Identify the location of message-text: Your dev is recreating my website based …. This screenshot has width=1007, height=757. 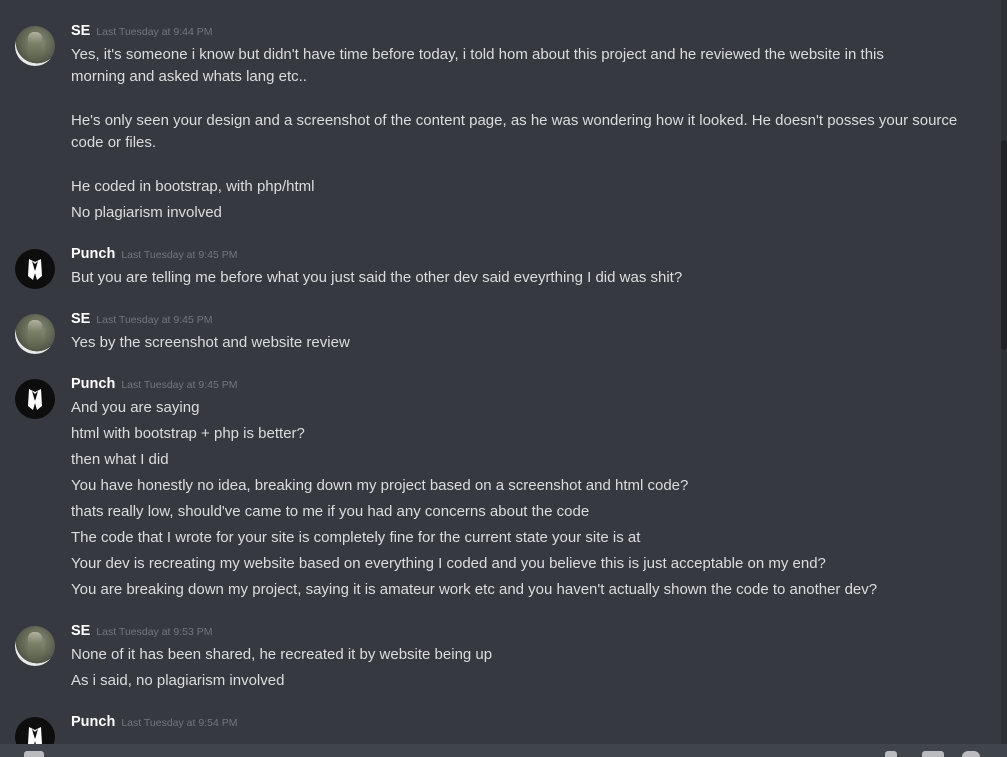
(448, 563).